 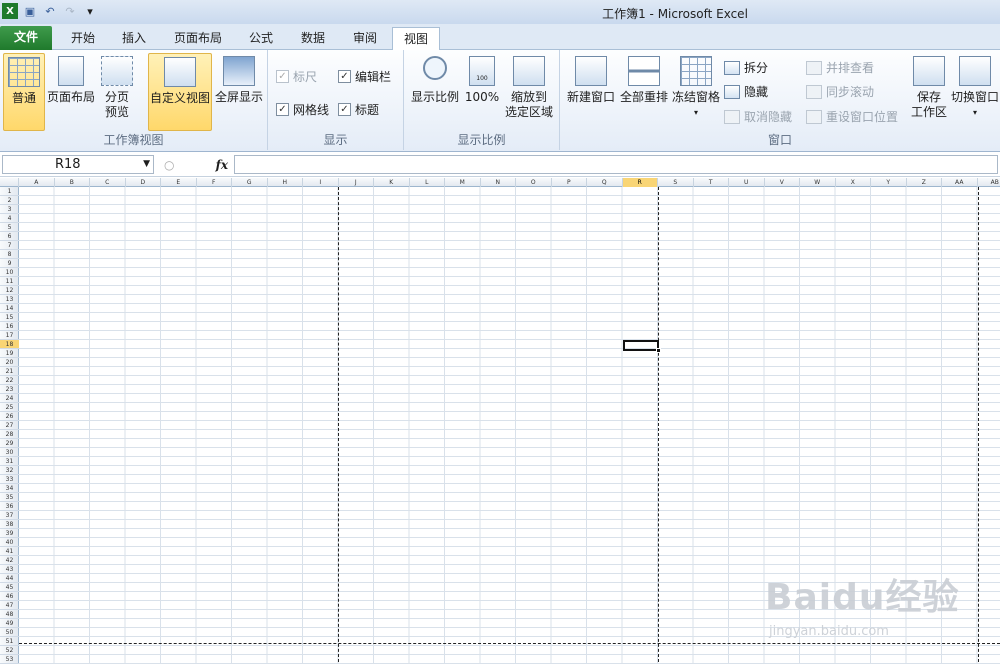 What do you see at coordinates (9, 533) in the screenshot?
I see `row-header: 39` at bounding box center [9, 533].